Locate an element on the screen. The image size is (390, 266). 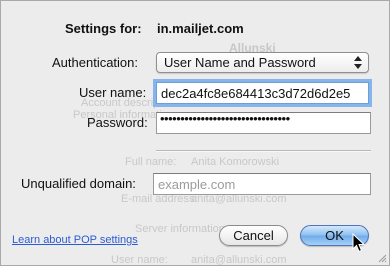
resize-grip-icon is located at coordinates (382, 258).